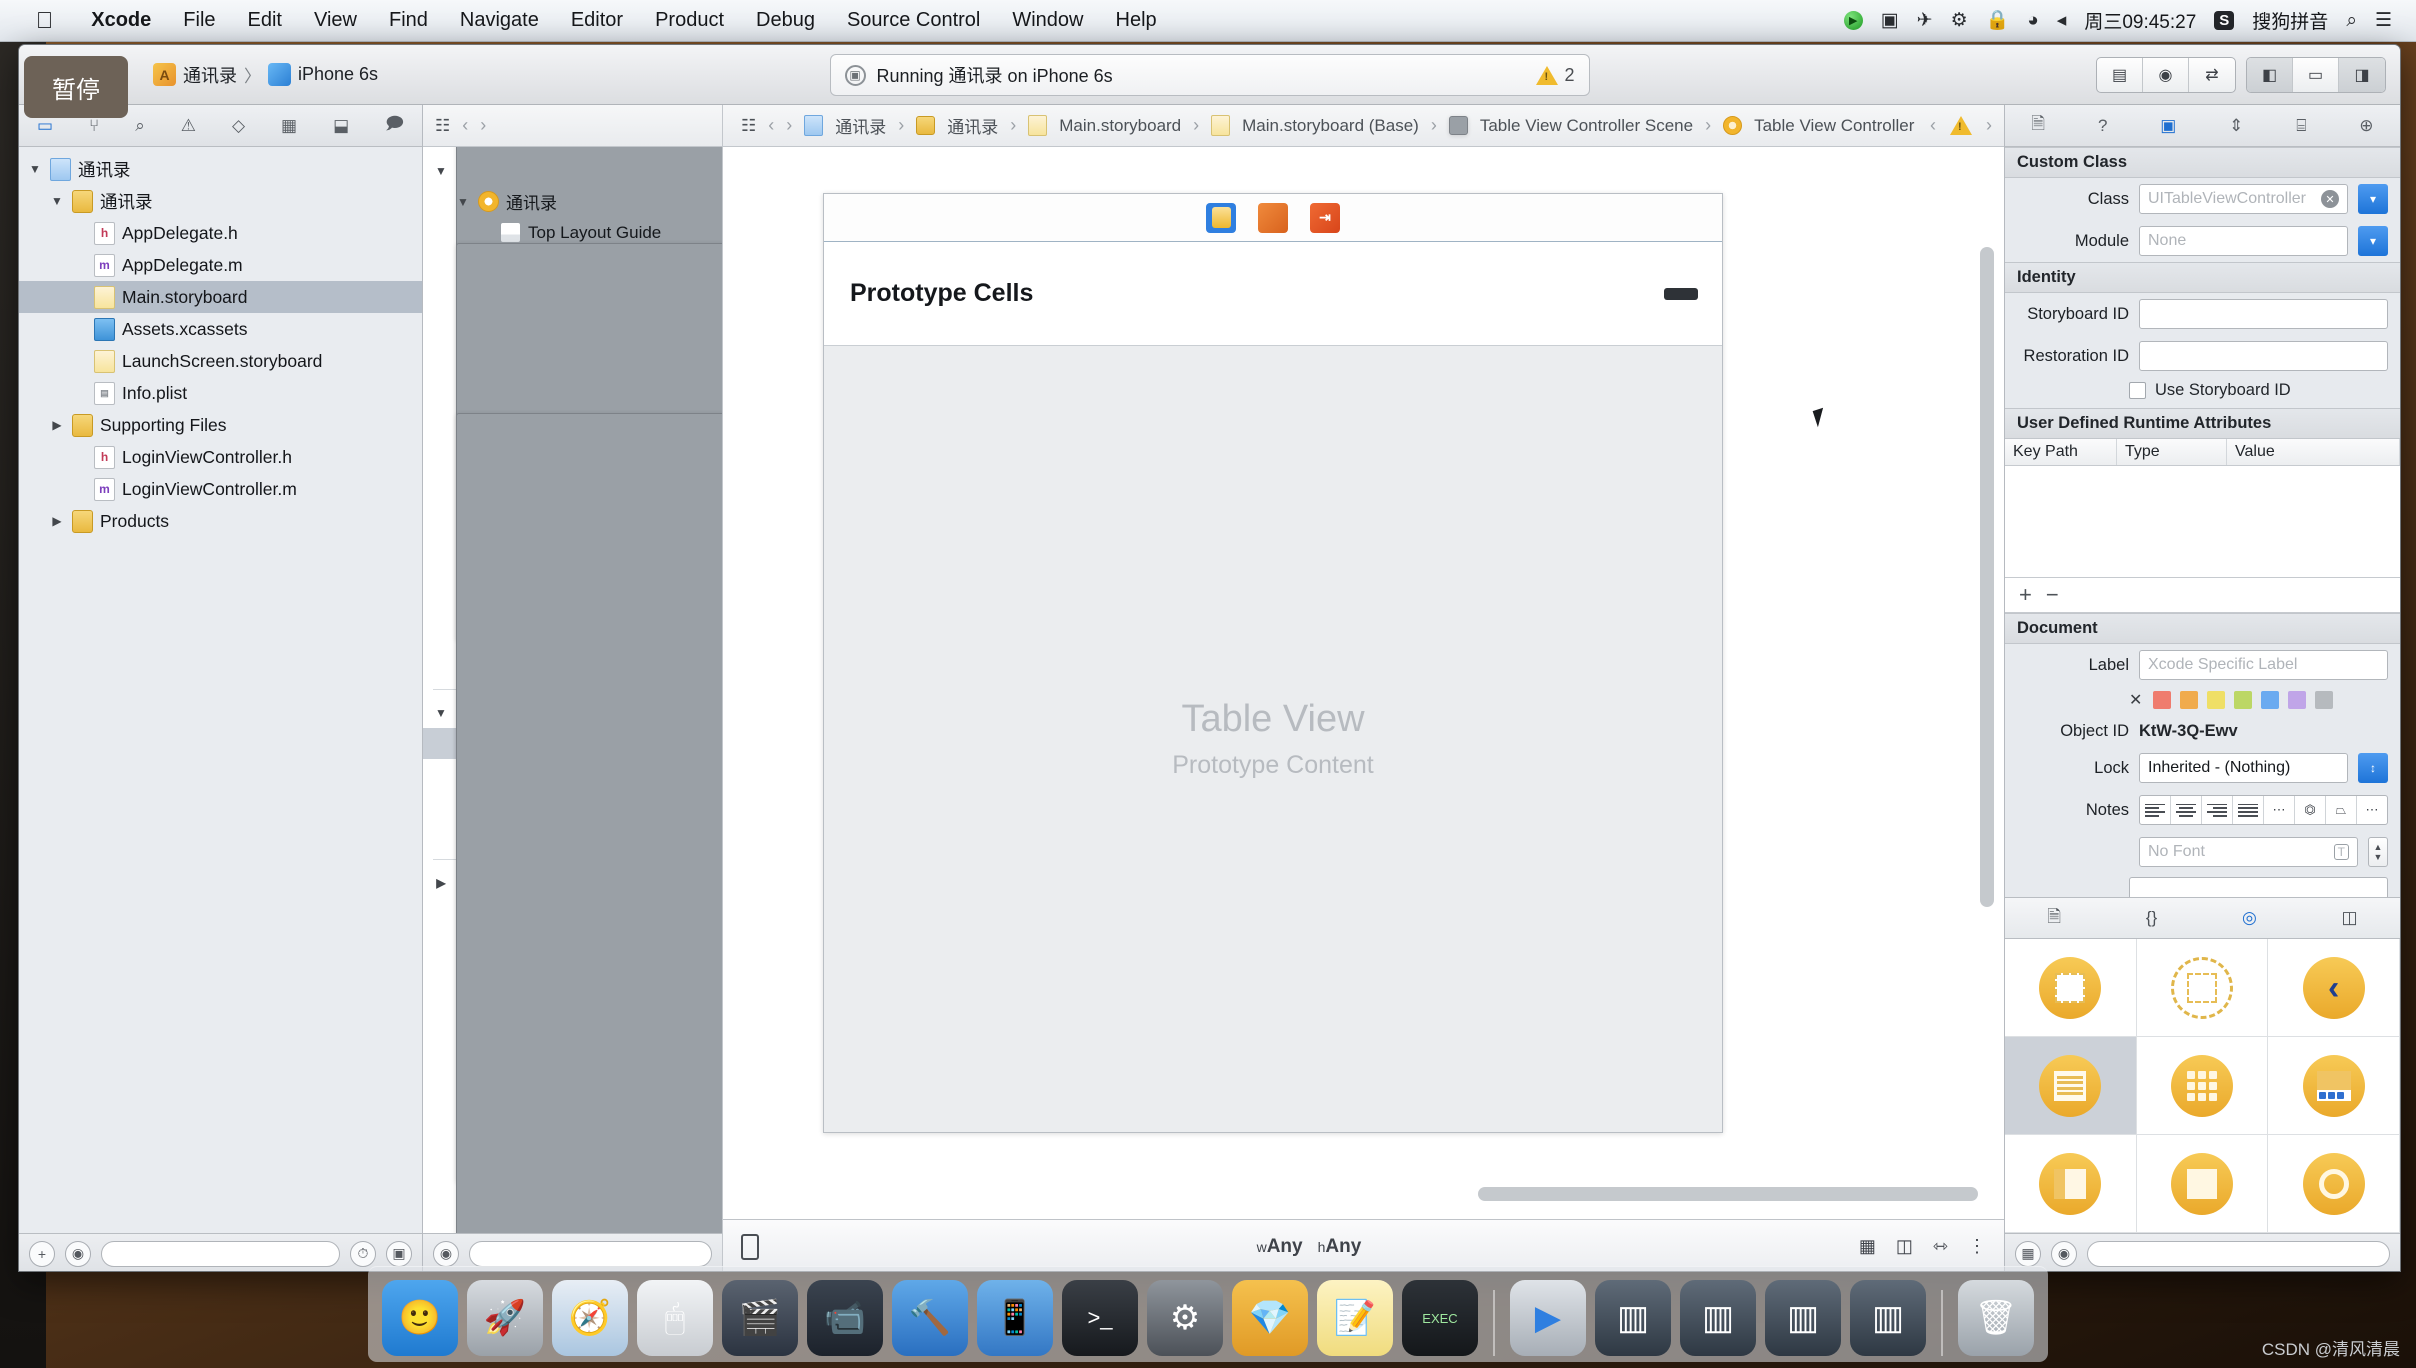 Image resolution: width=2416 pixels, height=1368 pixels. Describe the element at coordinates (2243, 199) in the screenshot. I see `class-input: UITableViewController ✕` at that location.